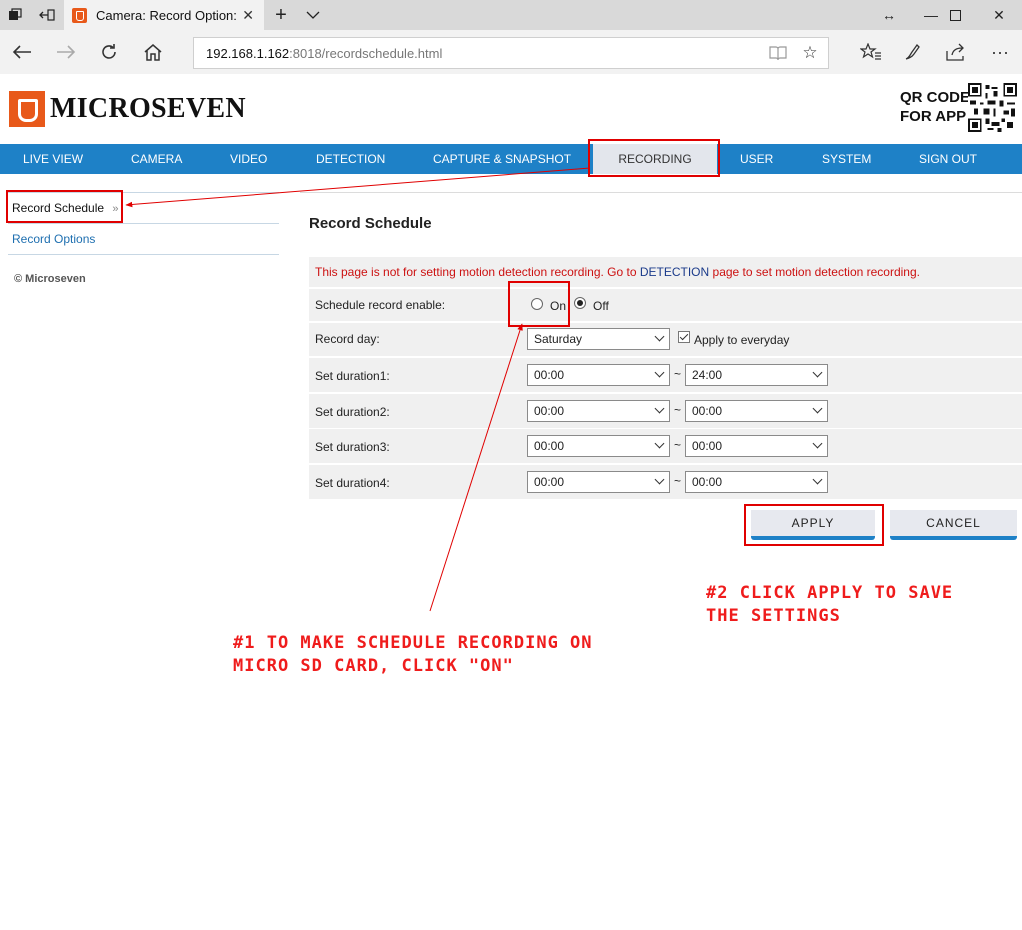 This screenshot has height=930, width=1022. Describe the element at coordinates (889, 15) in the screenshot. I see `resize-icon: ↔` at that location.